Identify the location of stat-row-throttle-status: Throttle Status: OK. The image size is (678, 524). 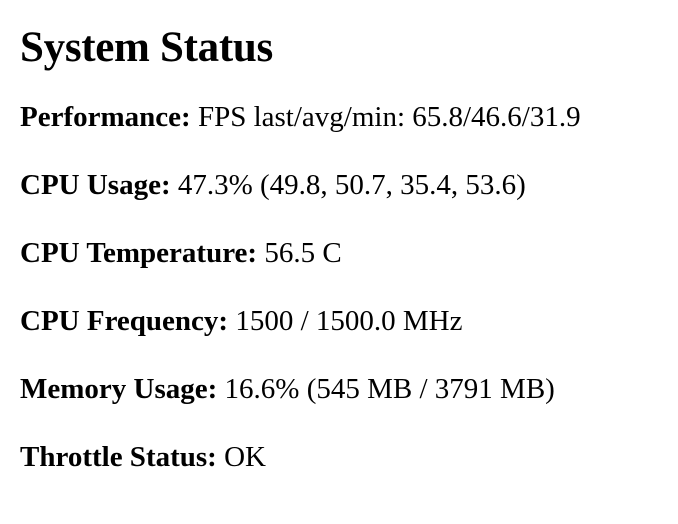
(349, 457).